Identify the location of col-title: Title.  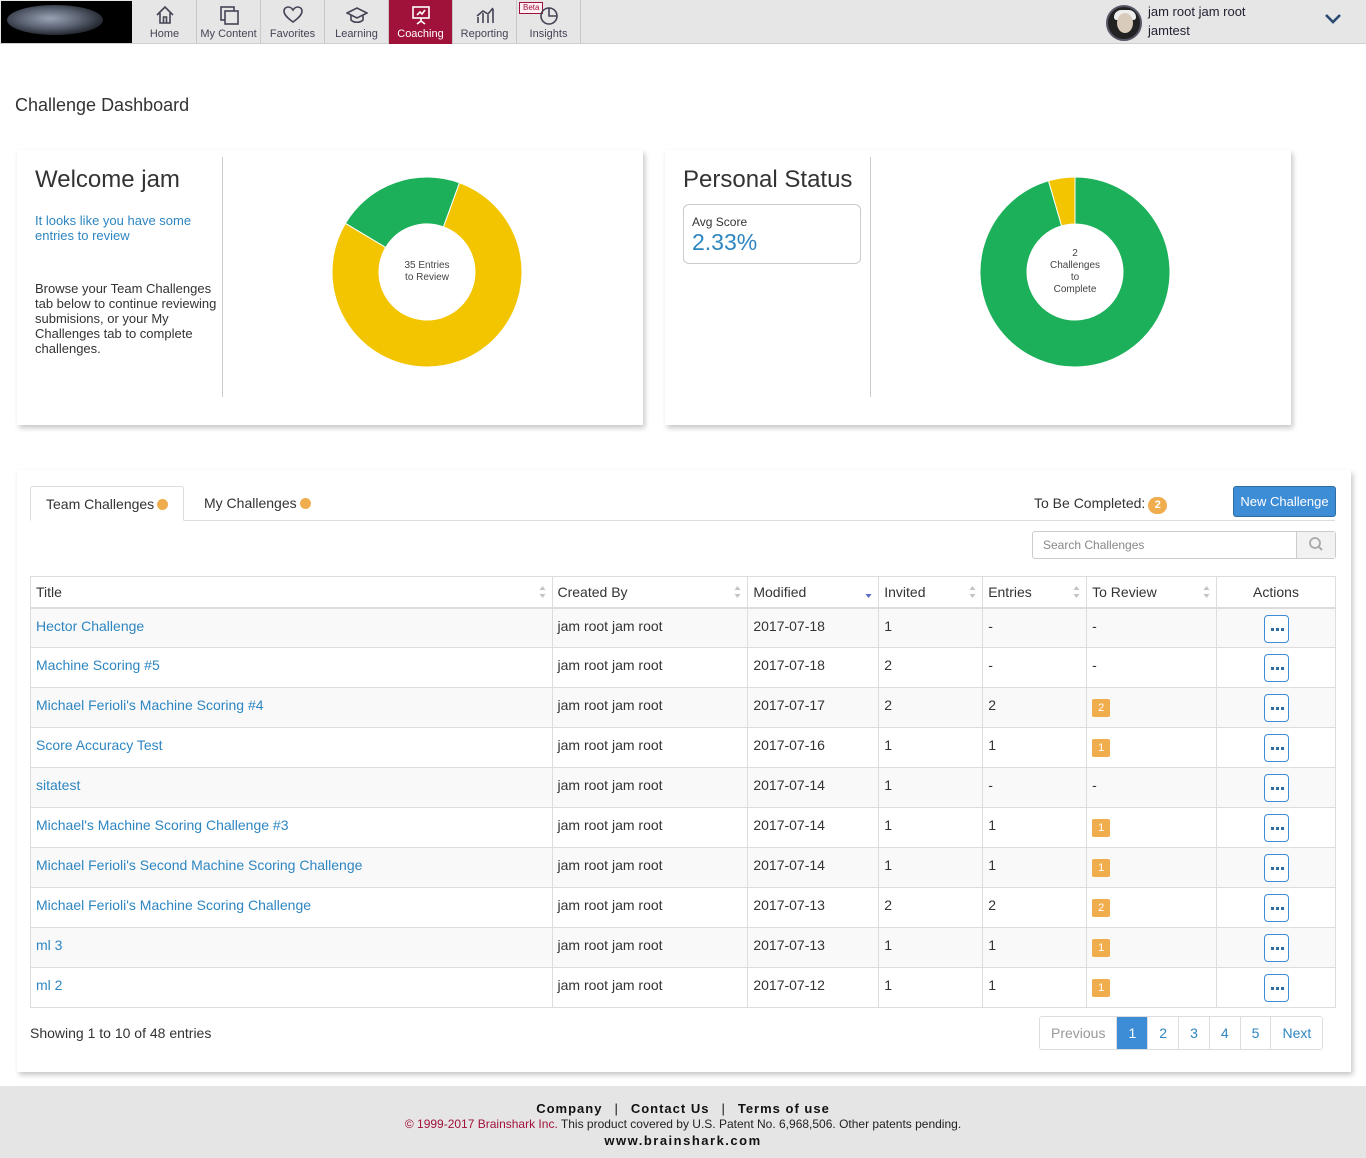
(291, 592).